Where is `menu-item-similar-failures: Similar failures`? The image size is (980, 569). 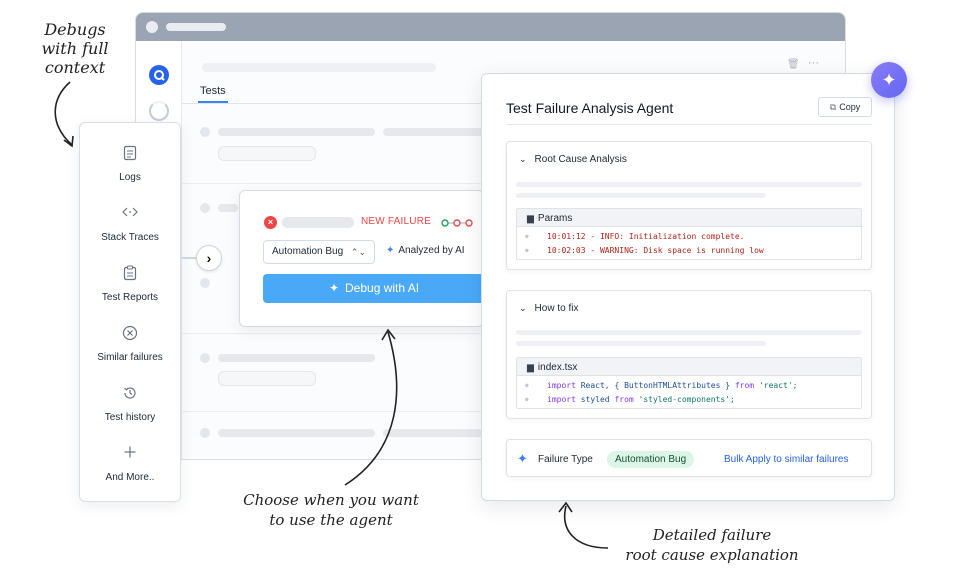
menu-item-similar-failures: Similar failures is located at coordinates (130, 344).